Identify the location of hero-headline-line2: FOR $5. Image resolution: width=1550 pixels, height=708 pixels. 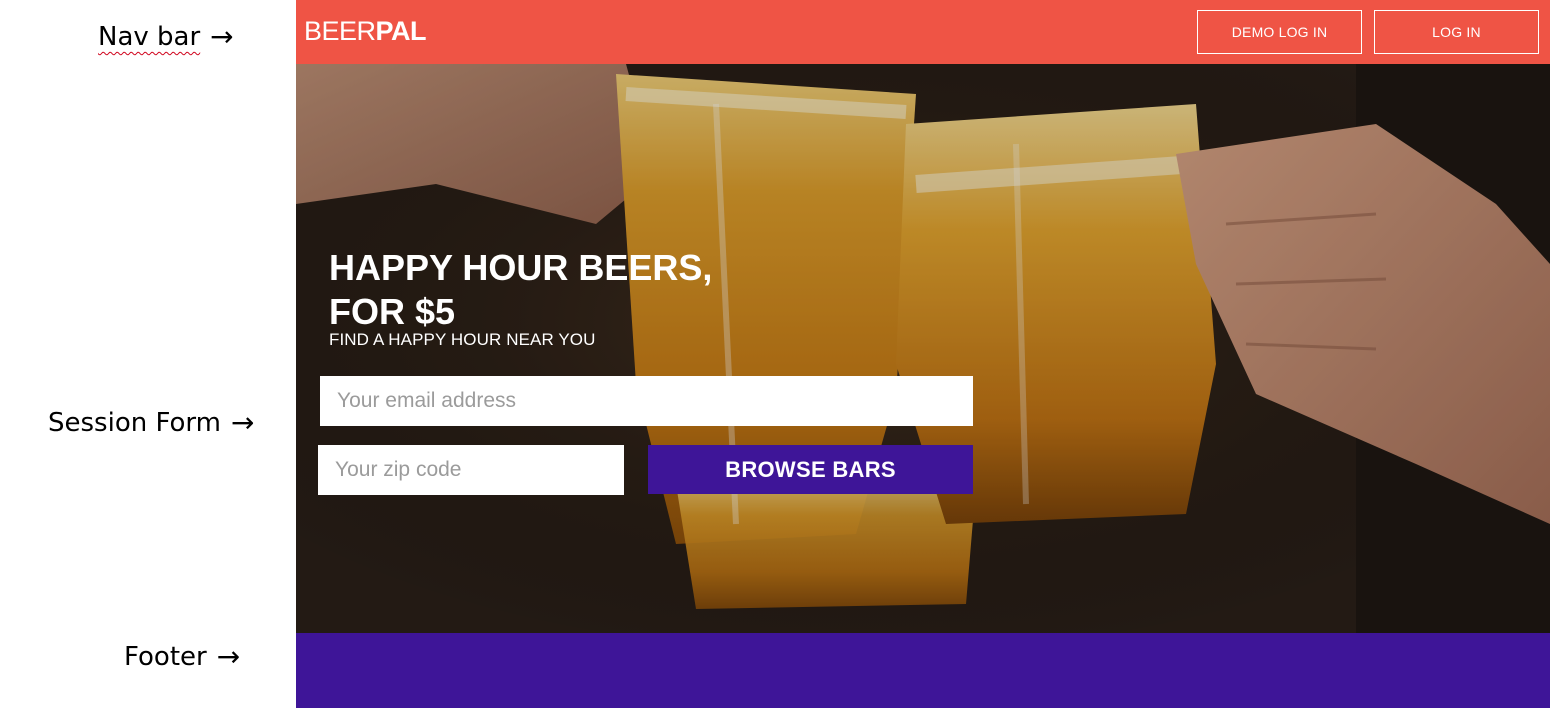
(392, 311).